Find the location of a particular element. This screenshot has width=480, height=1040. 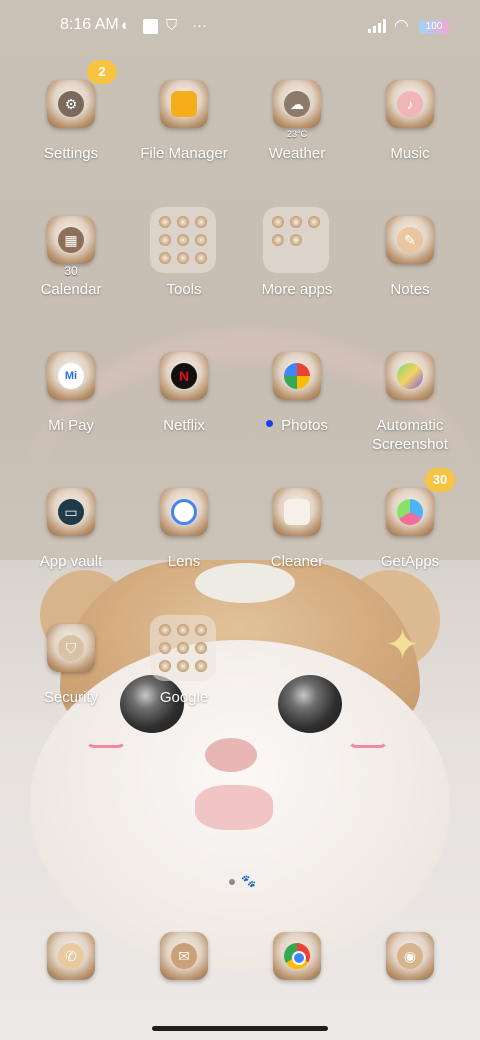

signal-icon is located at coordinates (379, 26).